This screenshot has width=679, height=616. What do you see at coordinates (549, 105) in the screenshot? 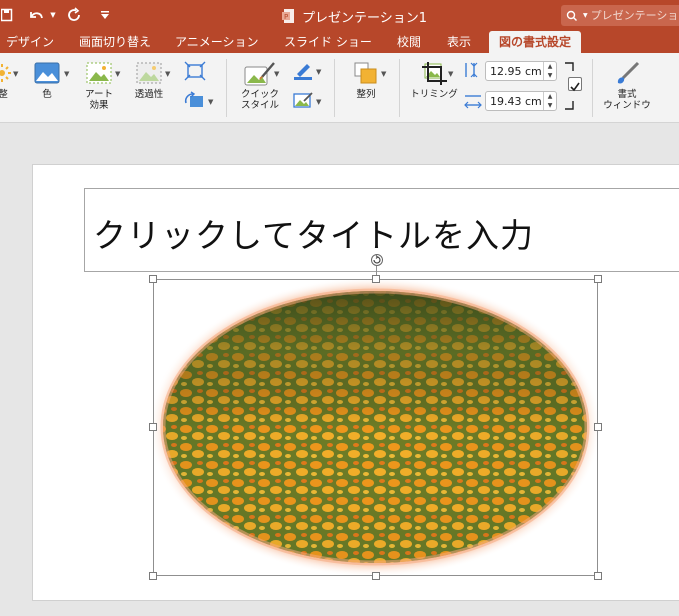
I see `width-decrease-icon: ▼` at bounding box center [549, 105].